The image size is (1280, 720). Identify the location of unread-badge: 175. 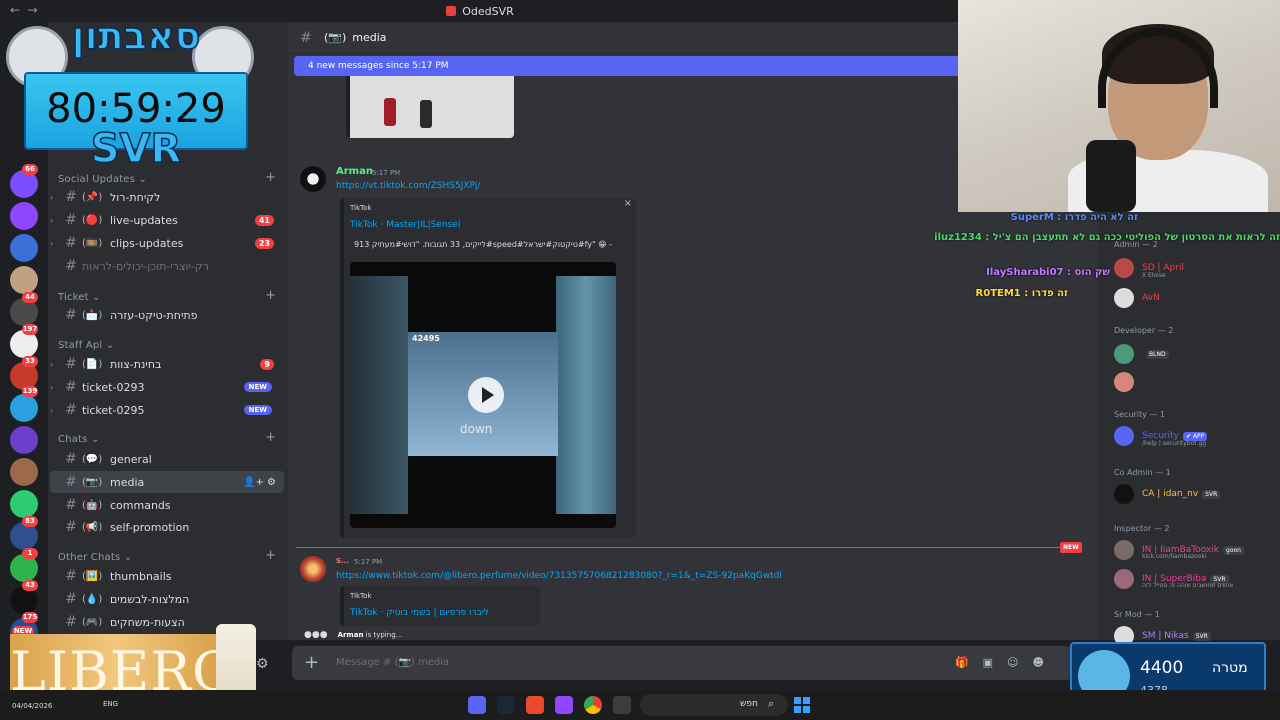
(30, 617).